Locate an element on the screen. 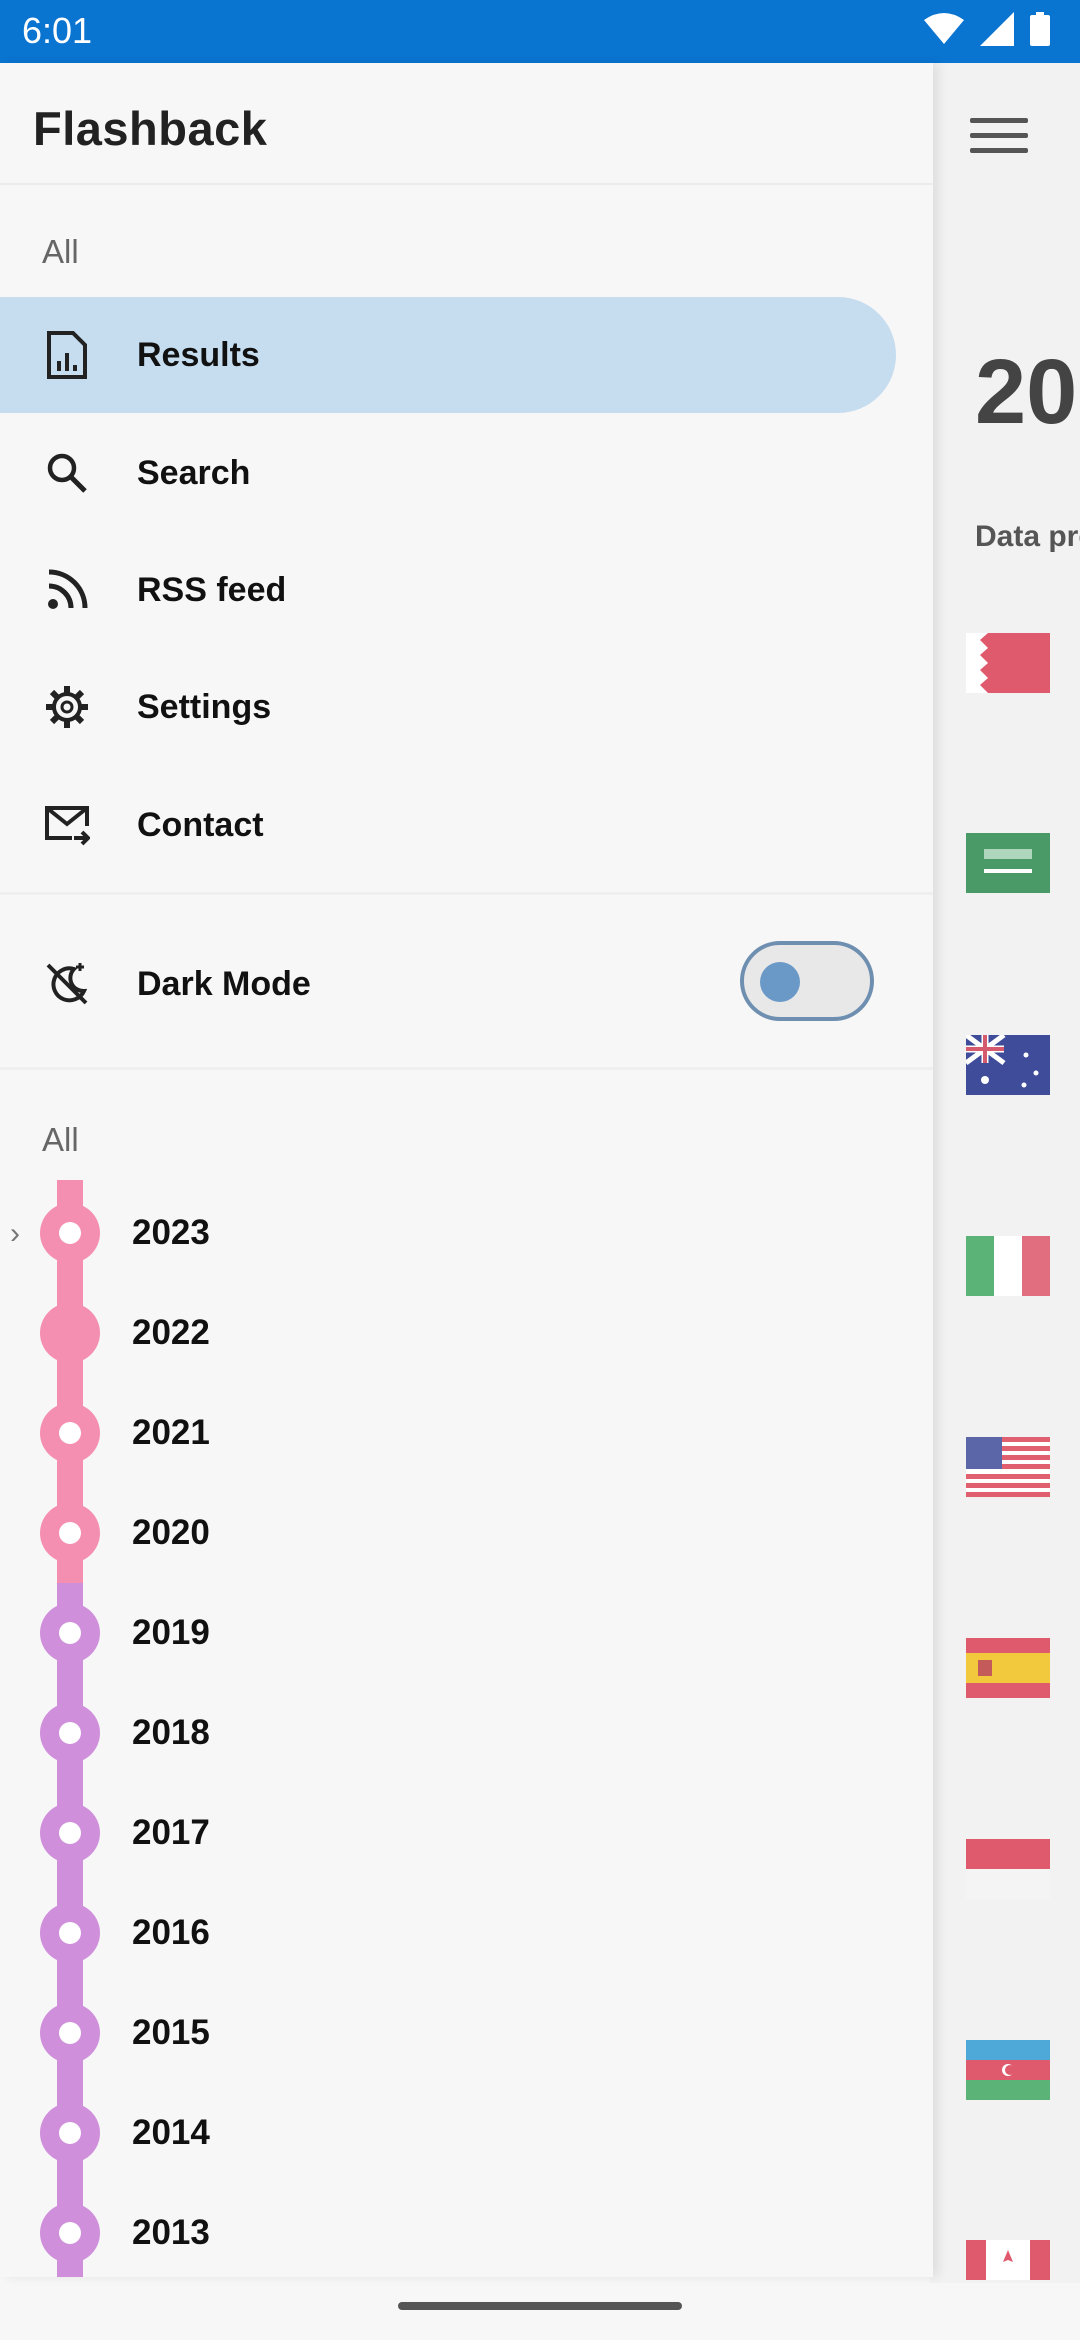  hamburger-menu-icon is located at coordinates (999, 138).